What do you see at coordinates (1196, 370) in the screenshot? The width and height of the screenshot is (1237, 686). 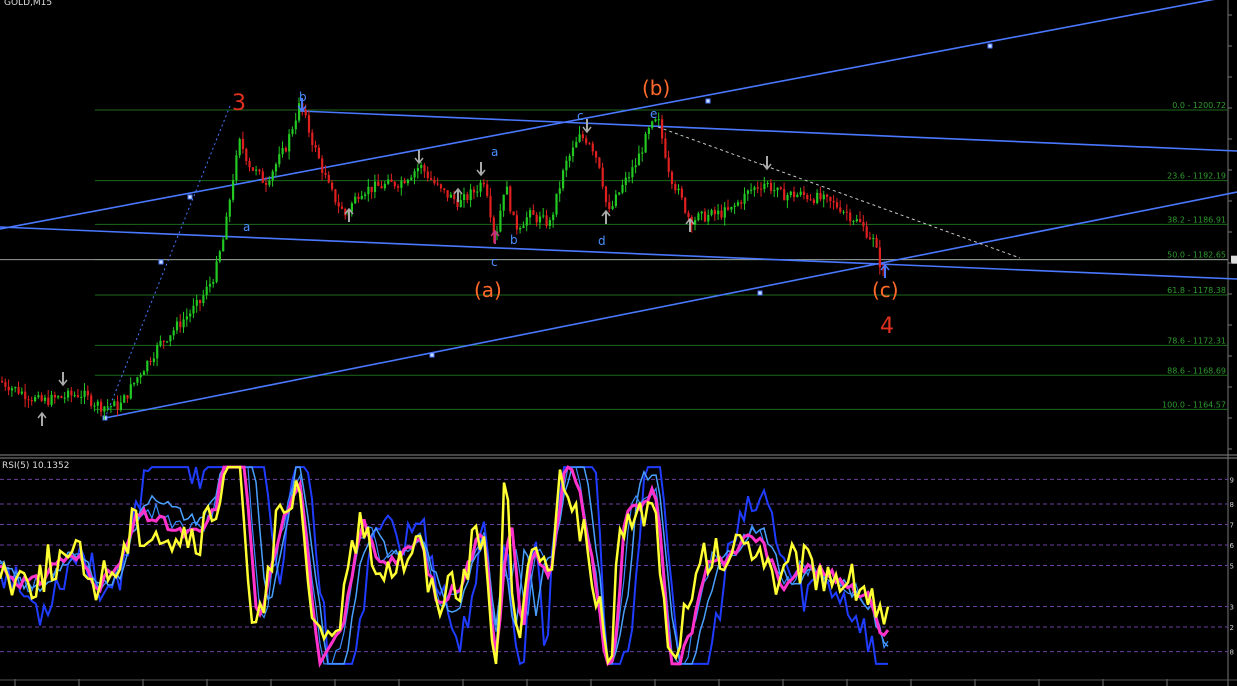 I see `fib-label: 88.6 - 1168.69` at bounding box center [1196, 370].